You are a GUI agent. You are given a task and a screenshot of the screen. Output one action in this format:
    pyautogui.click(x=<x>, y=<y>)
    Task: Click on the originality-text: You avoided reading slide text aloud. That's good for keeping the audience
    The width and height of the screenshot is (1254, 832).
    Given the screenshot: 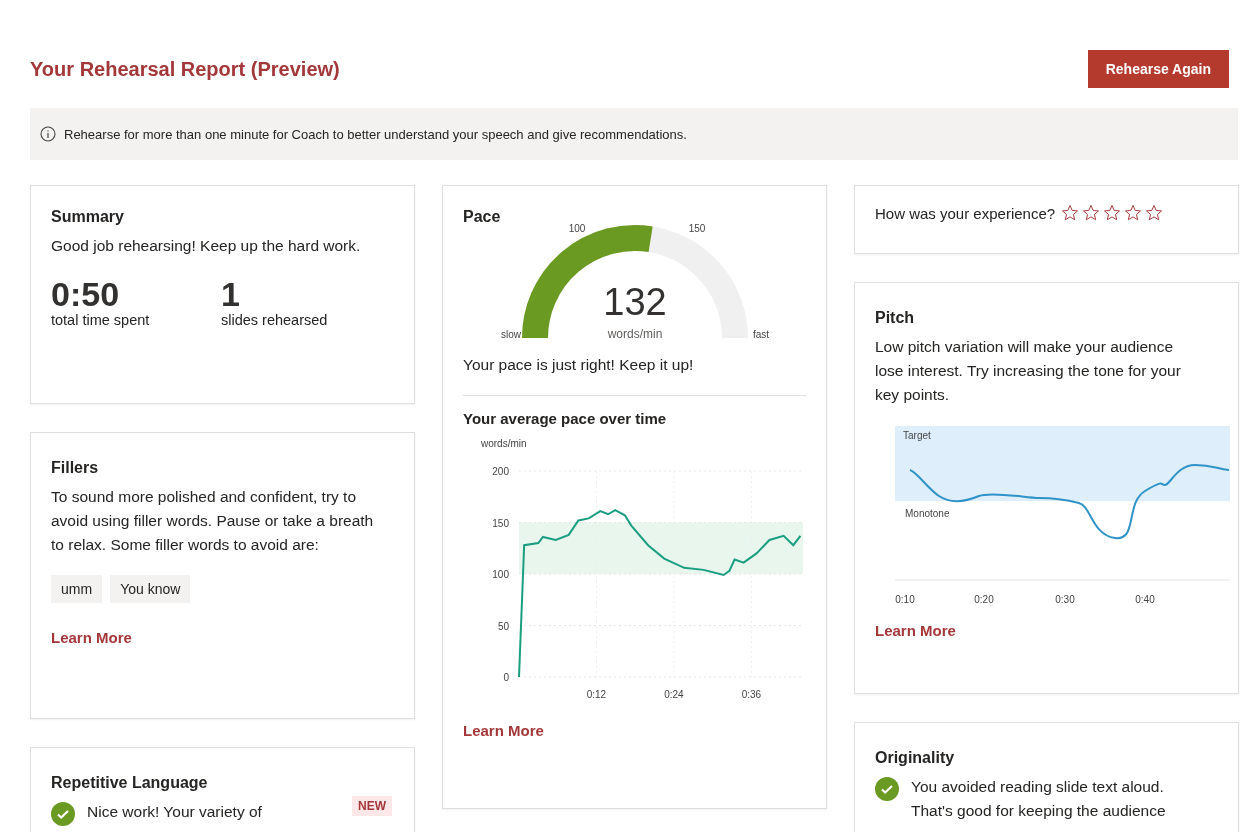 What is the action you would take?
    pyautogui.click(x=1039, y=799)
    